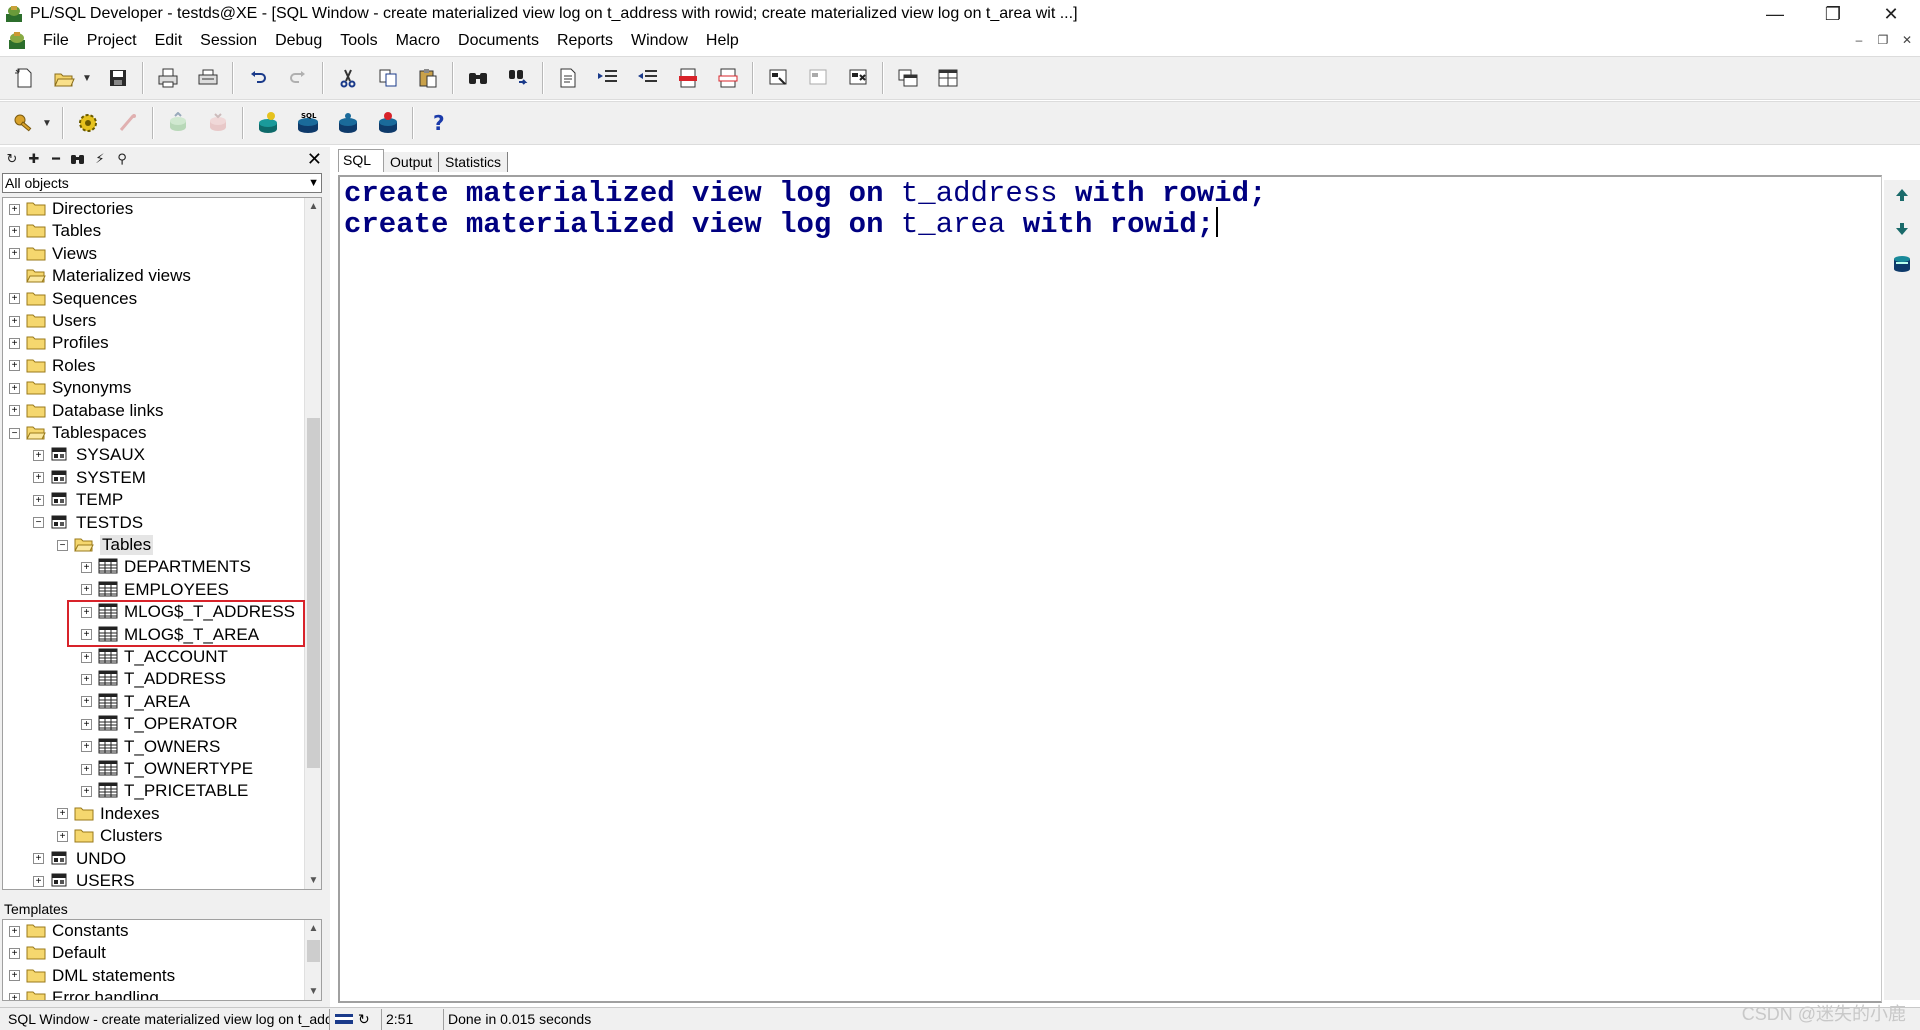 This screenshot has height=1030, width=1920. What do you see at coordinates (89, 478) in the screenshot?
I see `tree-item: + SYSTEM` at bounding box center [89, 478].